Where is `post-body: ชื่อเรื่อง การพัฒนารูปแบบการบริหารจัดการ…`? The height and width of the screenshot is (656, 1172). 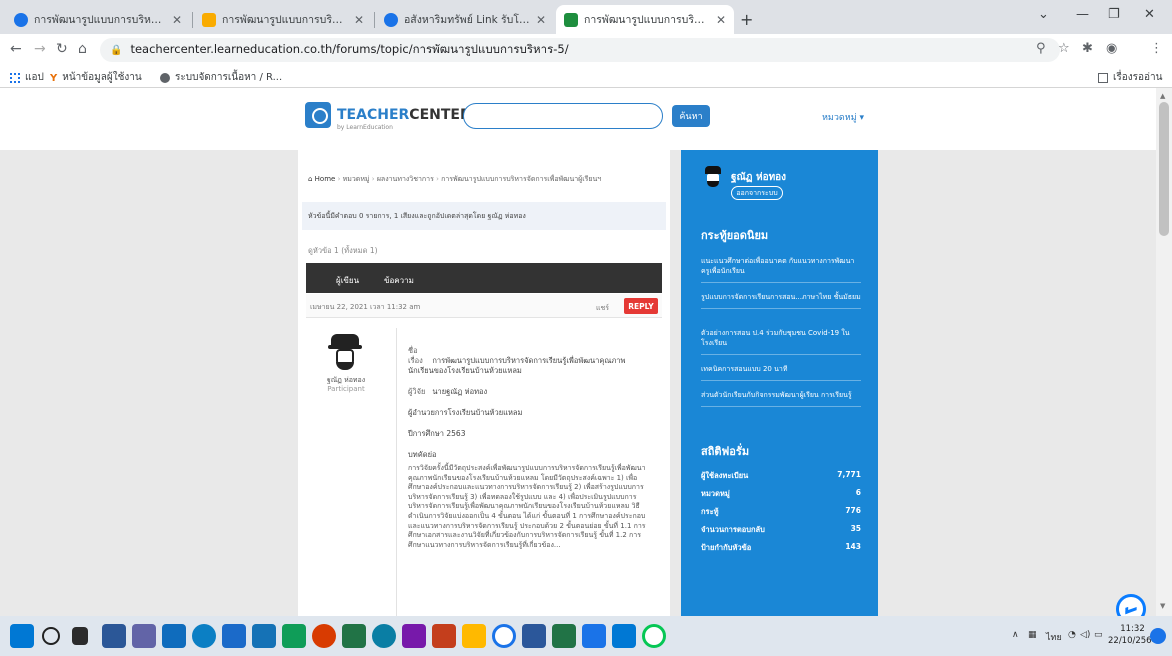
post-body: ชื่อเรื่อง การพัฒนารูปแบบการบริหารจัดการ… is located at coordinates (528, 448).